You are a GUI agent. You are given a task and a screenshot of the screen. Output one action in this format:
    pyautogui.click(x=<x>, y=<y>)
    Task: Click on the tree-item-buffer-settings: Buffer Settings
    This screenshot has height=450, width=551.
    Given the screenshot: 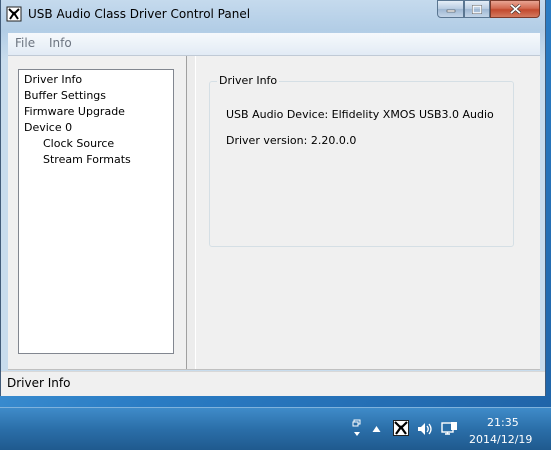 What is the action you would take?
    pyautogui.click(x=65, y=95)
    